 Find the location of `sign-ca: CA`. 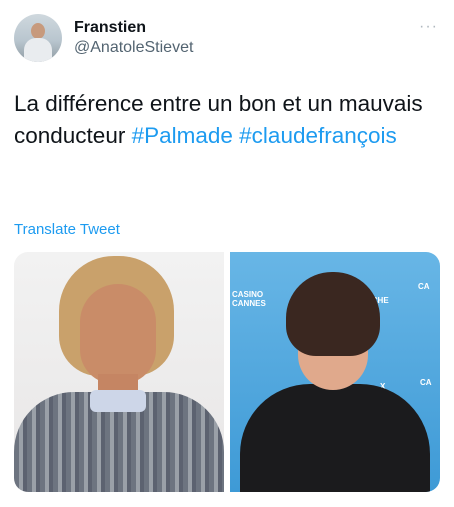

sign-ca: CA is located at coordinates (424, 286).